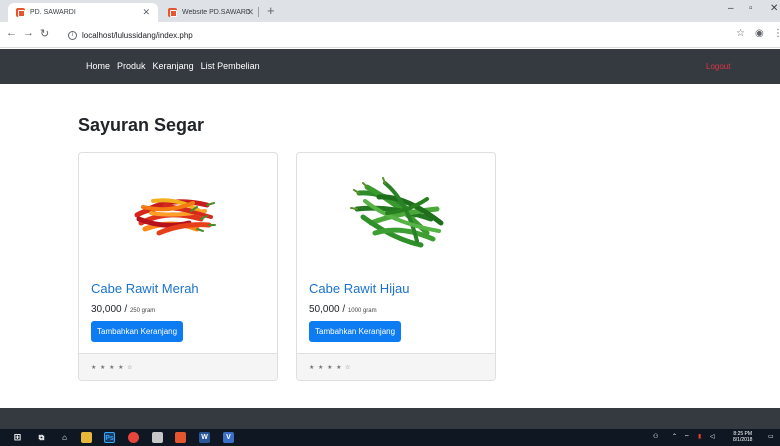 The height and width of the screenshot is (446, 780). I want to click on people-icon: ⚇, so click(655, 436).